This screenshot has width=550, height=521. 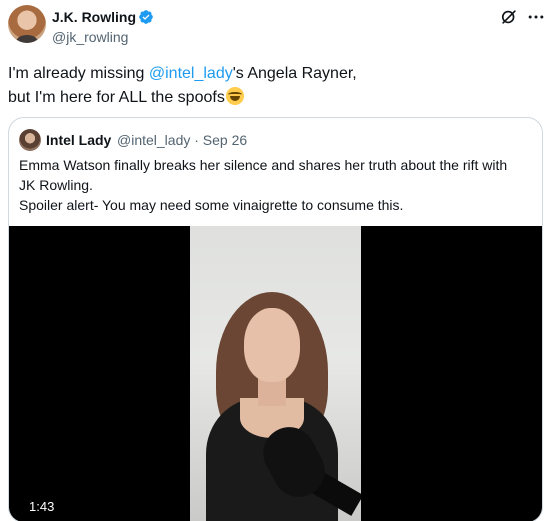 What do you see at coordinates (56, 185) in the screenshot?
I see `quoted-text-line: JK Rowling.` at bounding box center [56, 185].